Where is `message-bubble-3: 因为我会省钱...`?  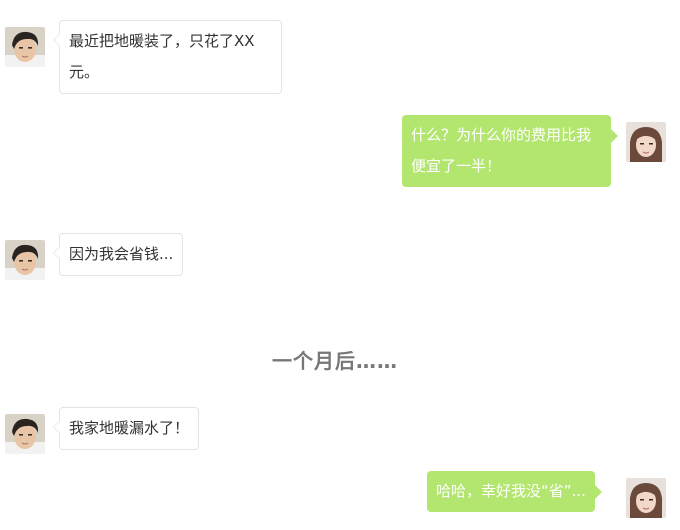
message-bubble-3: 因为我会省钱... is located at coordinates (118, 254).